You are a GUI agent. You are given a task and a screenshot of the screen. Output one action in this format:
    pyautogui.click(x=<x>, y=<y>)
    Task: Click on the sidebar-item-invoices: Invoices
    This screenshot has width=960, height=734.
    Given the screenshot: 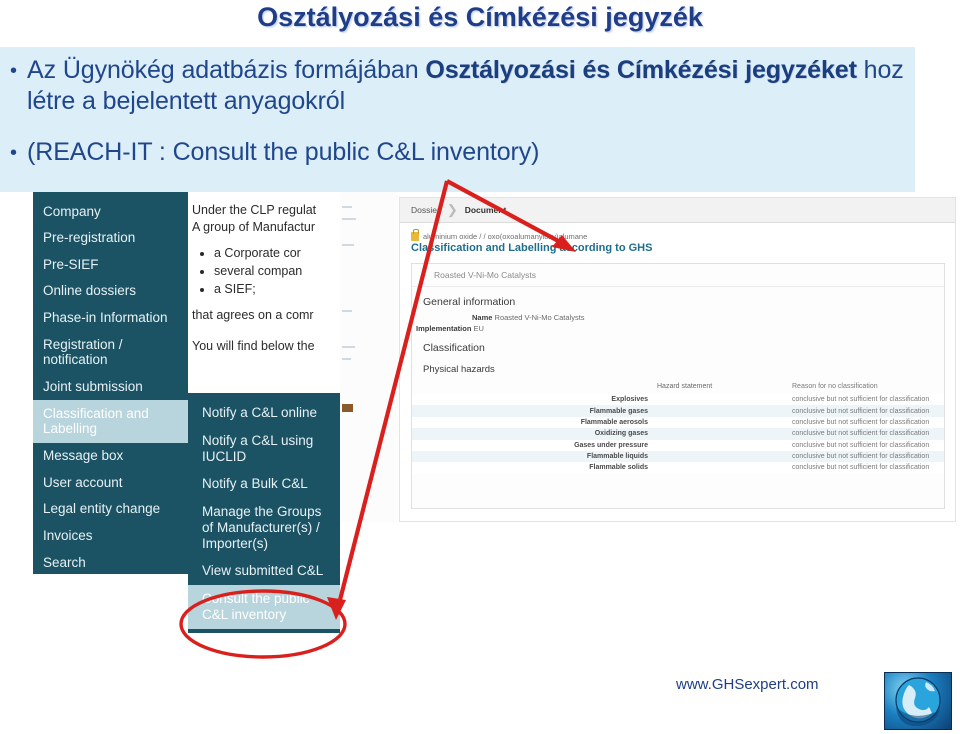 What is the action you would take?
    pyautogui.click(x=110, y=536)
    